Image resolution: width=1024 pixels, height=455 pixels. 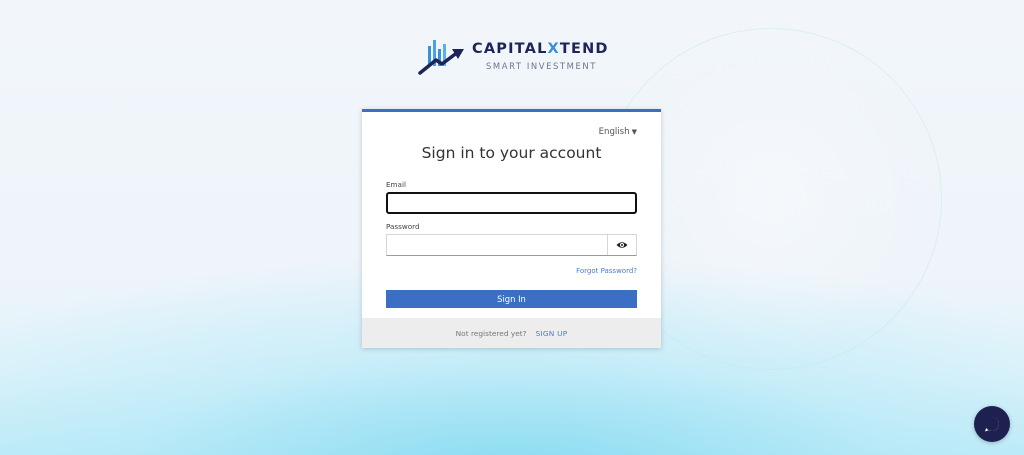 I want to click on brand-name-tail: TEND, so click(x=584, y=49).